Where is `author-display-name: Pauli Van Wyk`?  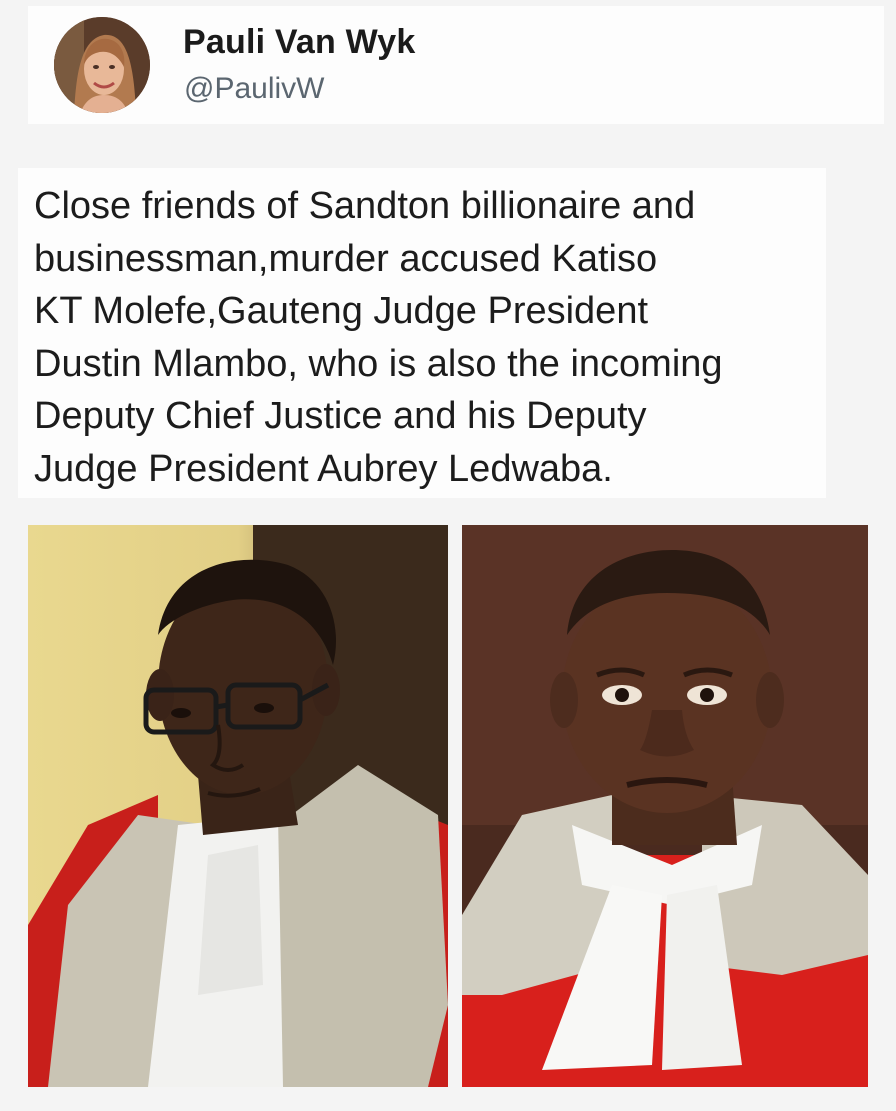
author-display-name: Pauli Van Wyk is located at coordinates (299, 42).